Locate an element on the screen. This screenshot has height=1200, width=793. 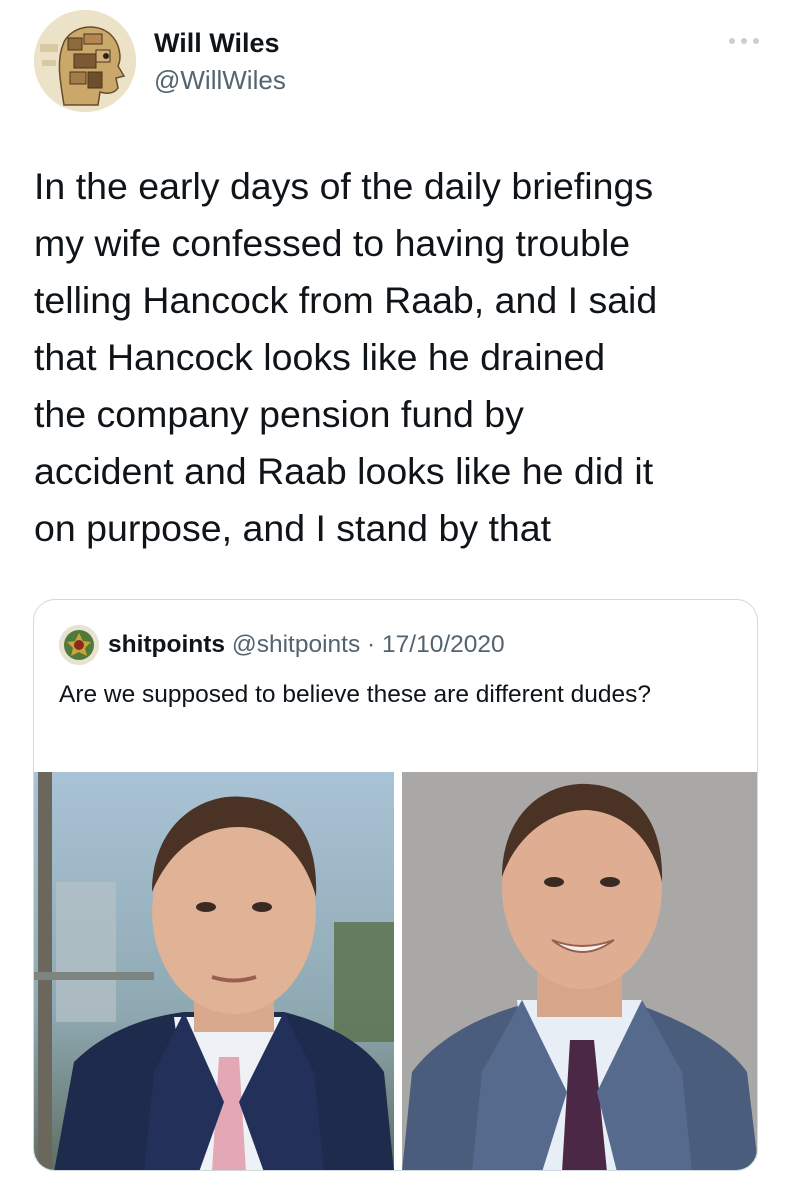
quote-author-avatar is located at coordinates (79, 645).